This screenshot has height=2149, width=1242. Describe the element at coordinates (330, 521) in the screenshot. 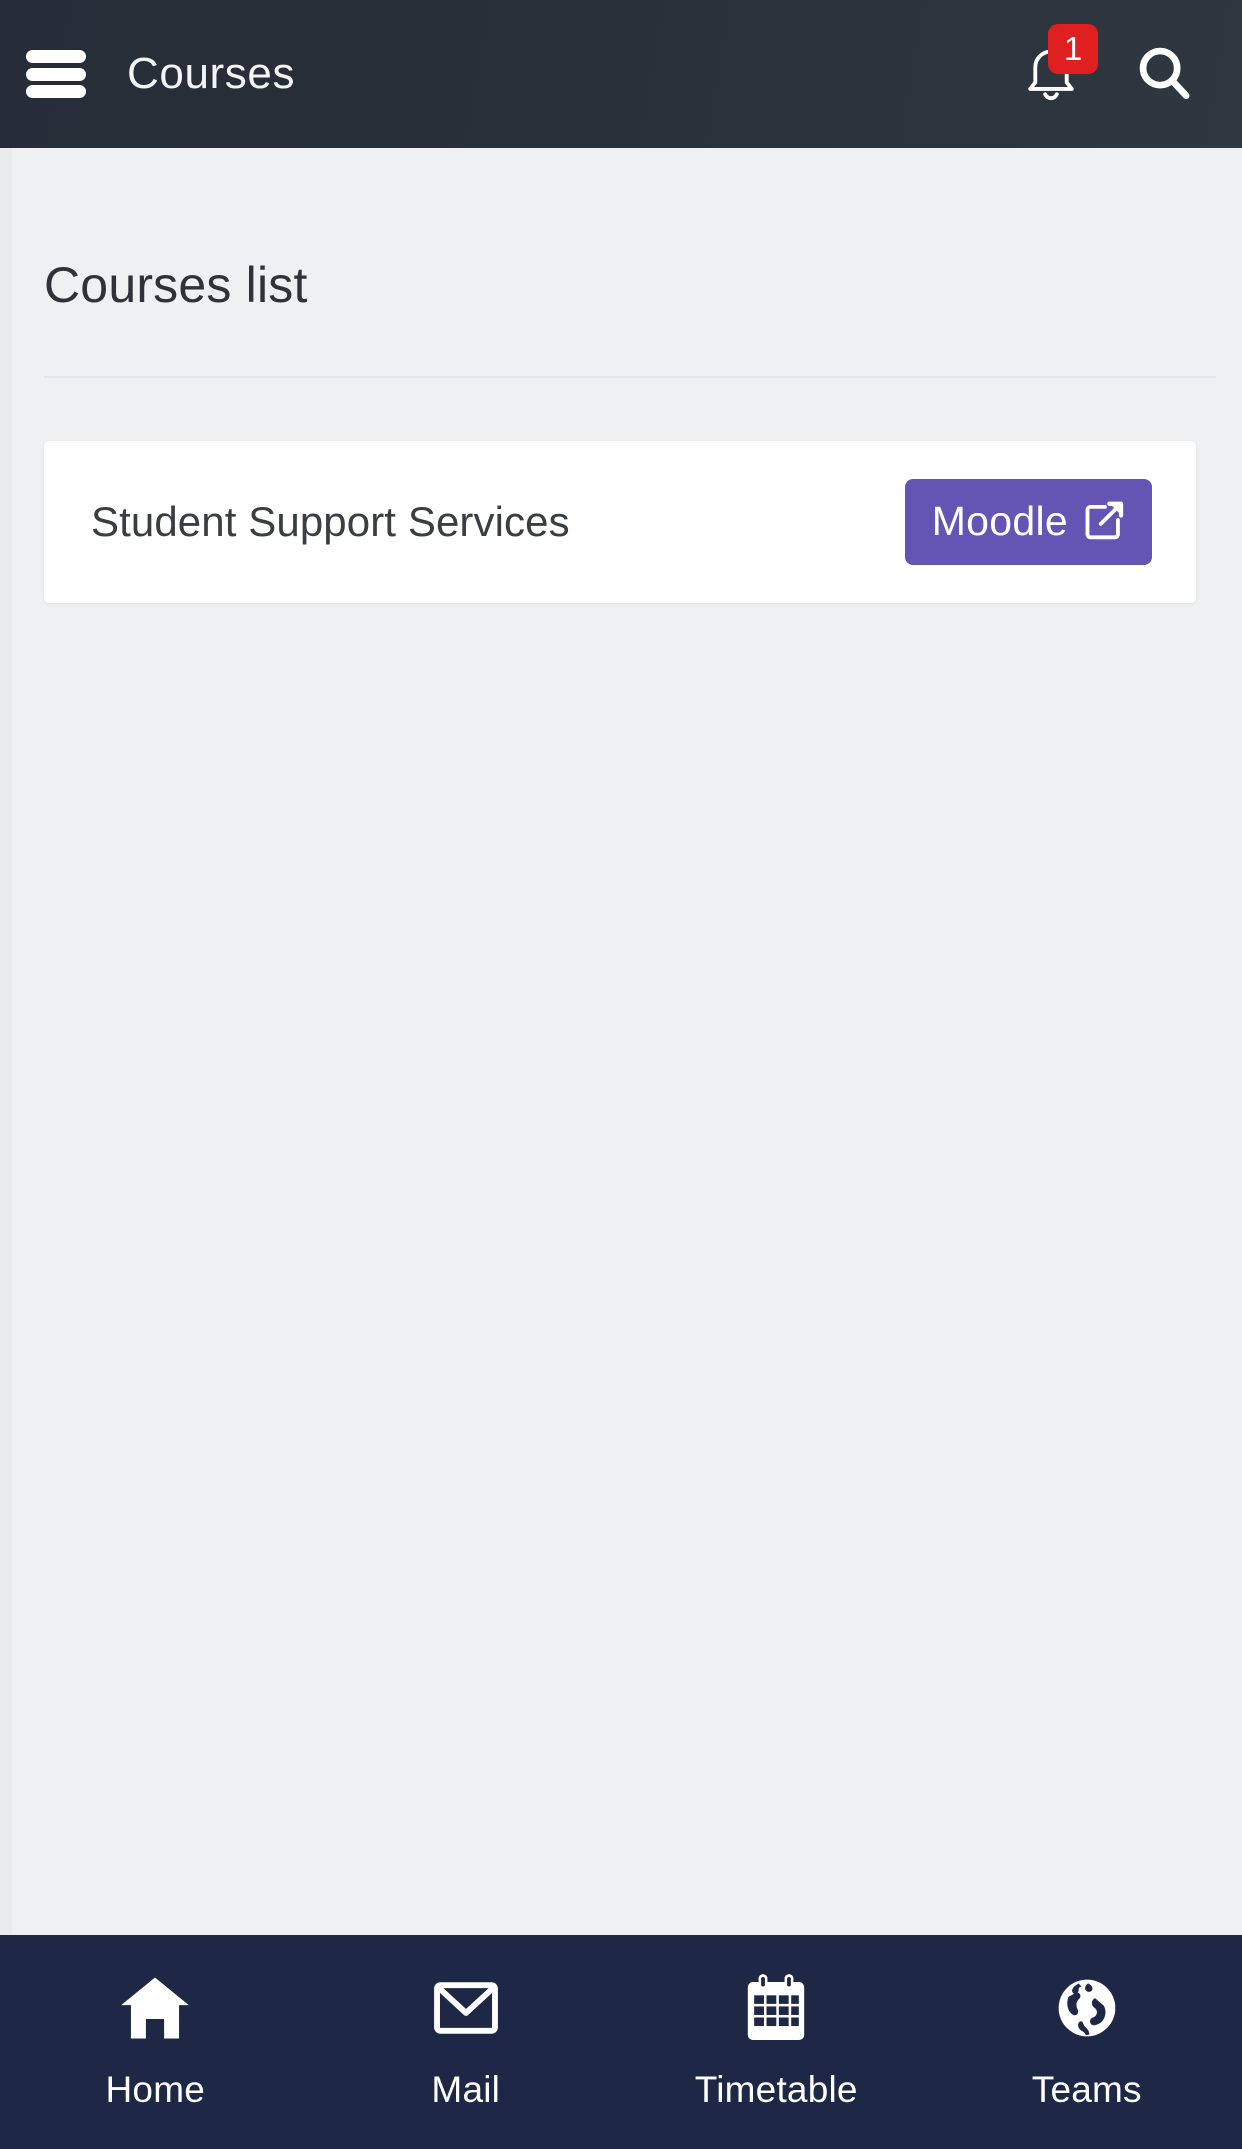

I see `course-name: Student Support Services` at that location.